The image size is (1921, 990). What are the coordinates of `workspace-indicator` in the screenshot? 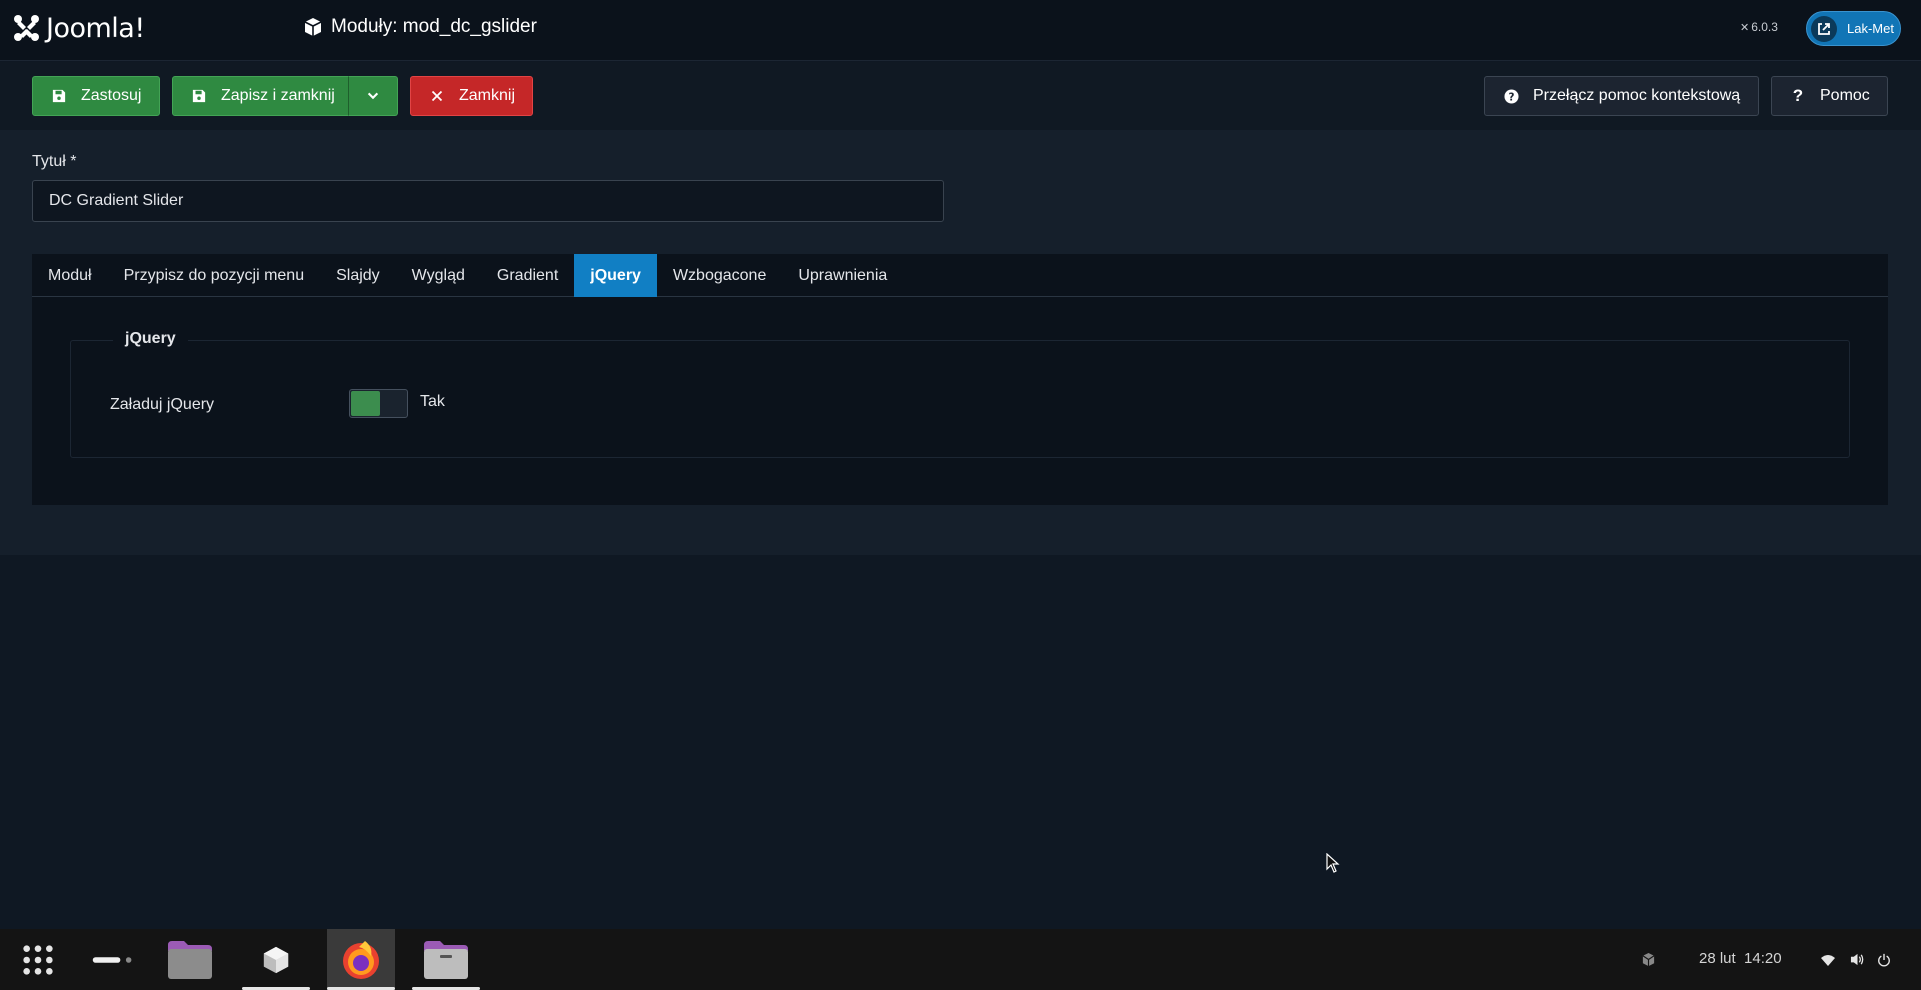 It's located at (113, 959).